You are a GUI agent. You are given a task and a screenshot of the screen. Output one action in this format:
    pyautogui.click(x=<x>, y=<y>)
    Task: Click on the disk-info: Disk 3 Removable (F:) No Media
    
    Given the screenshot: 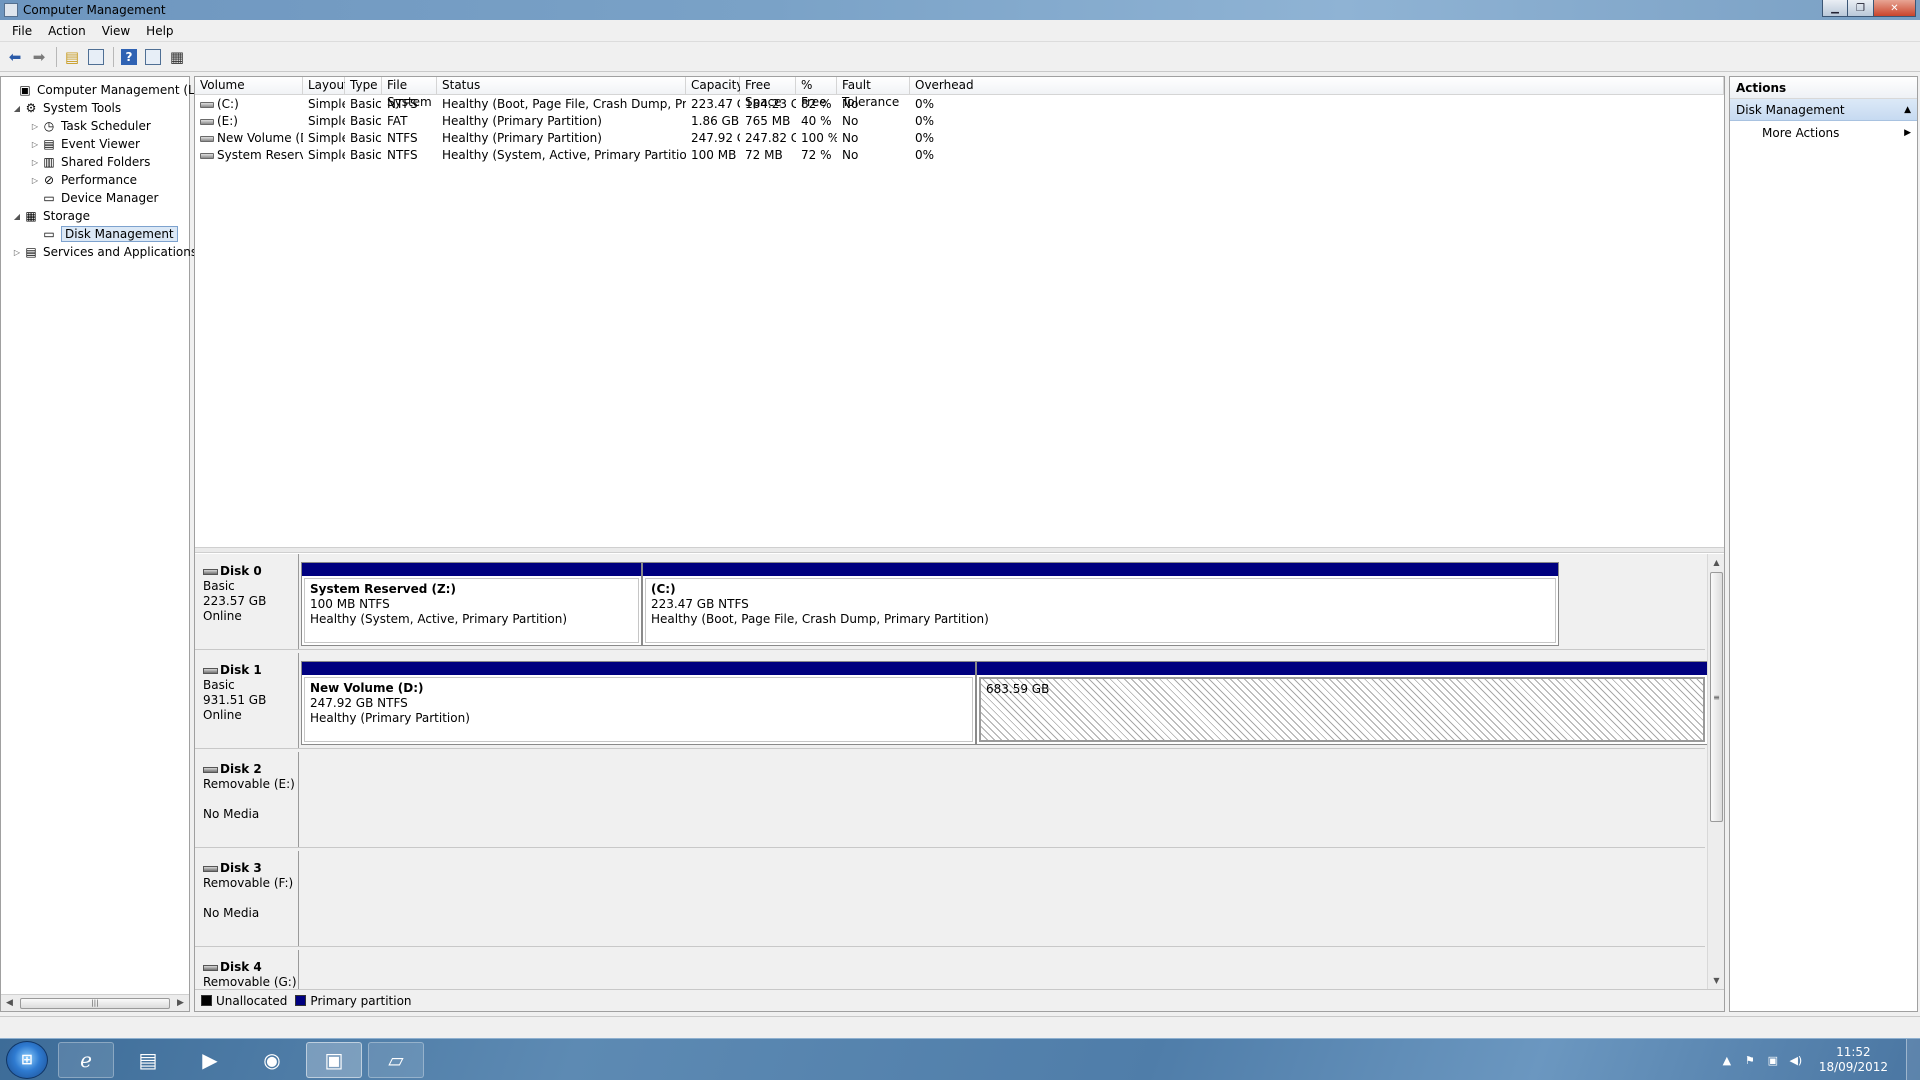 What is the action you would take?
    pyautogui.click(x=247, y=898)
    